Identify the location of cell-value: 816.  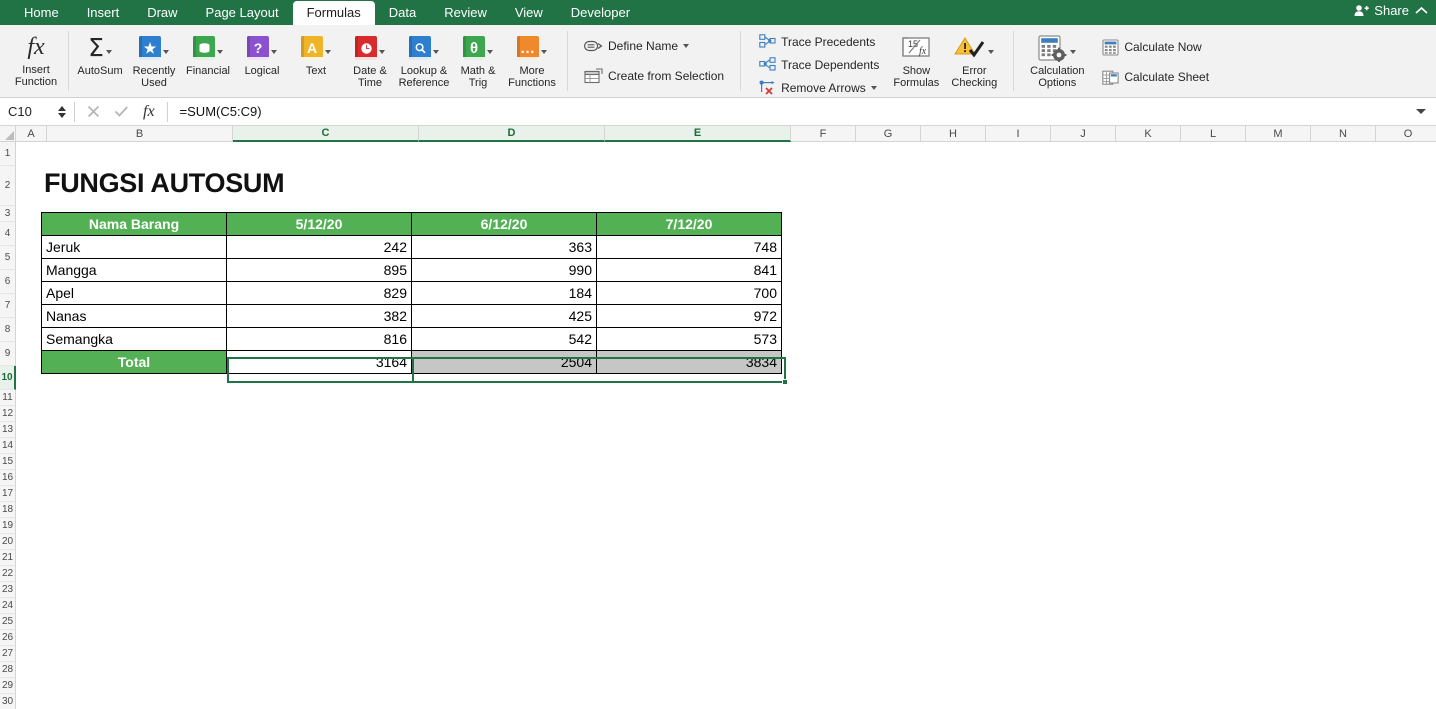
(319, 339).